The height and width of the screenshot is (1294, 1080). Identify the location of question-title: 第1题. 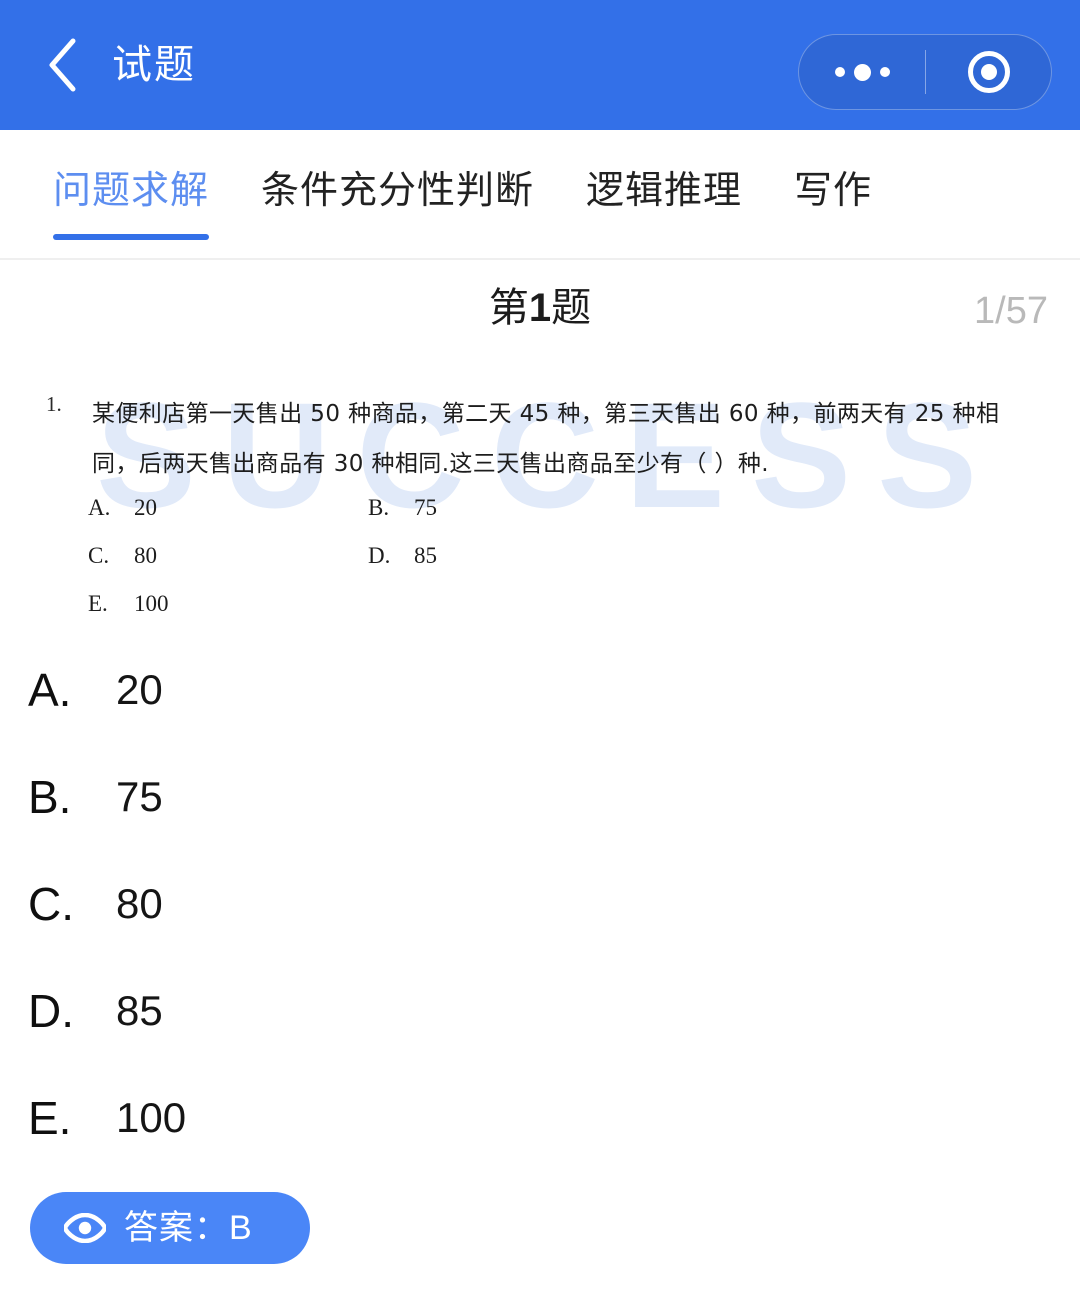
(540, 308).